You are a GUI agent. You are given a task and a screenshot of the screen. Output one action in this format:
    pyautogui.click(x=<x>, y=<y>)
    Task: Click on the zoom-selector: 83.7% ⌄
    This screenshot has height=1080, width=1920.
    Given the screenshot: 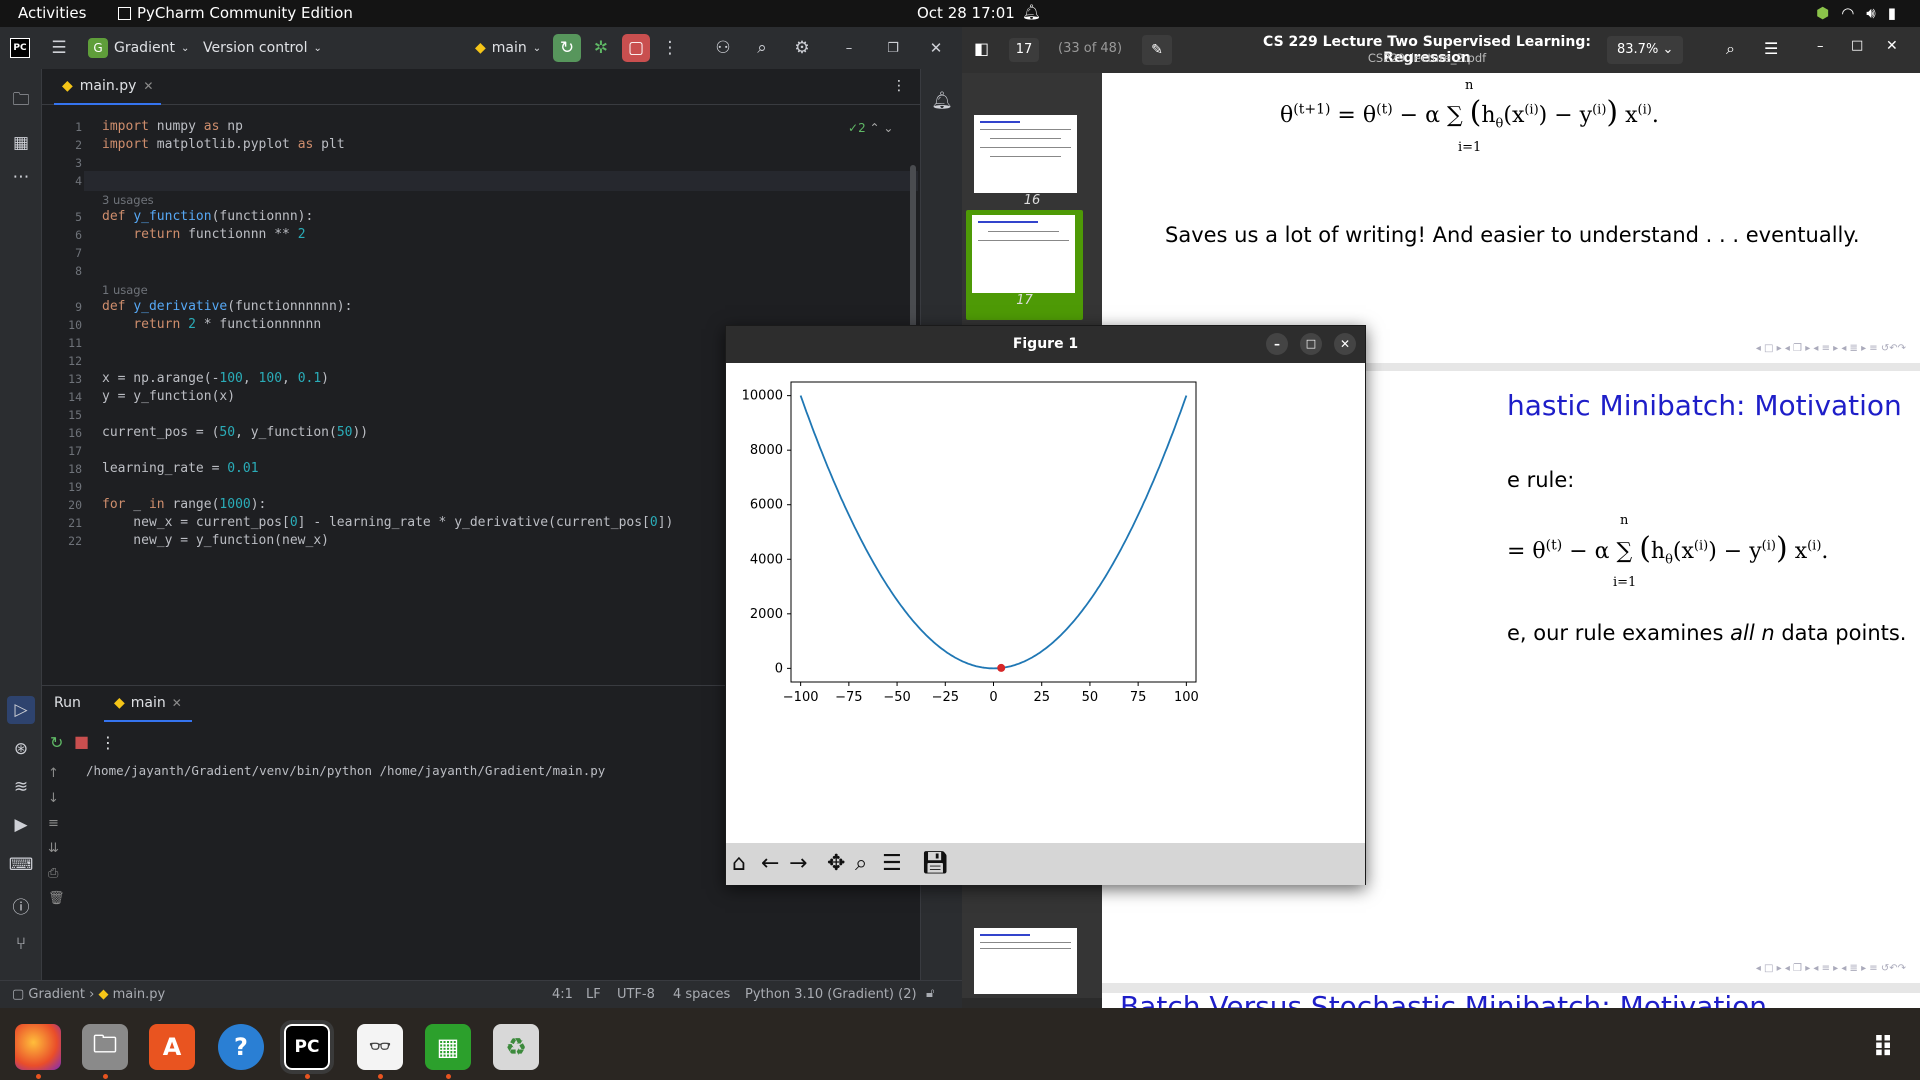 What is the action you would take?
    pyautogui.click(x=1645, y=50)
    